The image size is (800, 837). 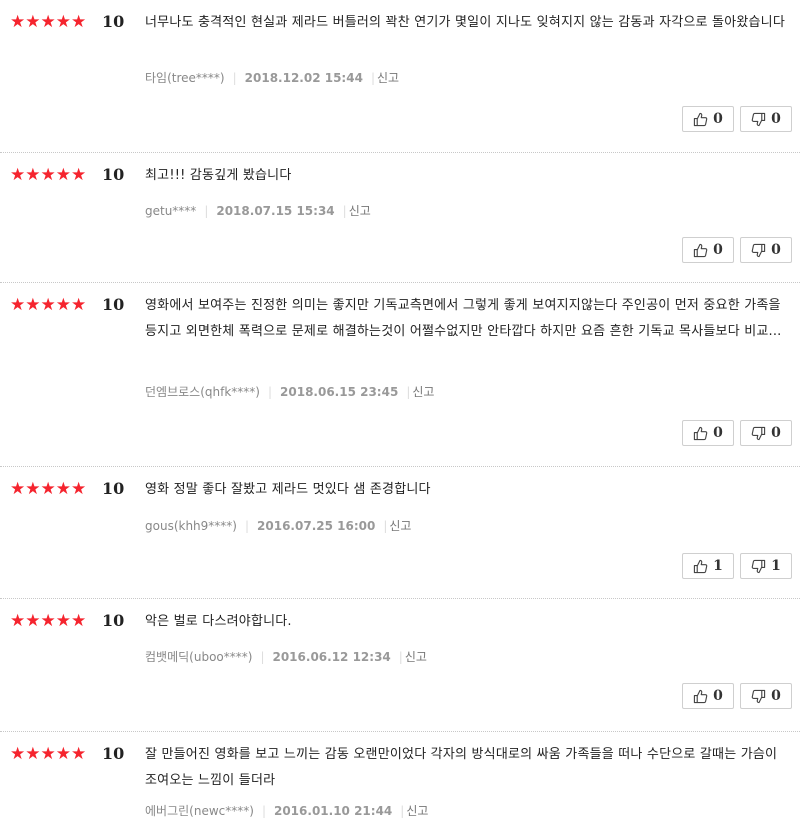 I want to click on review-meta: 던엠브로스(qhfk****) | 2018.06.15 23:45 | 신고, so click(x=290, y=392).